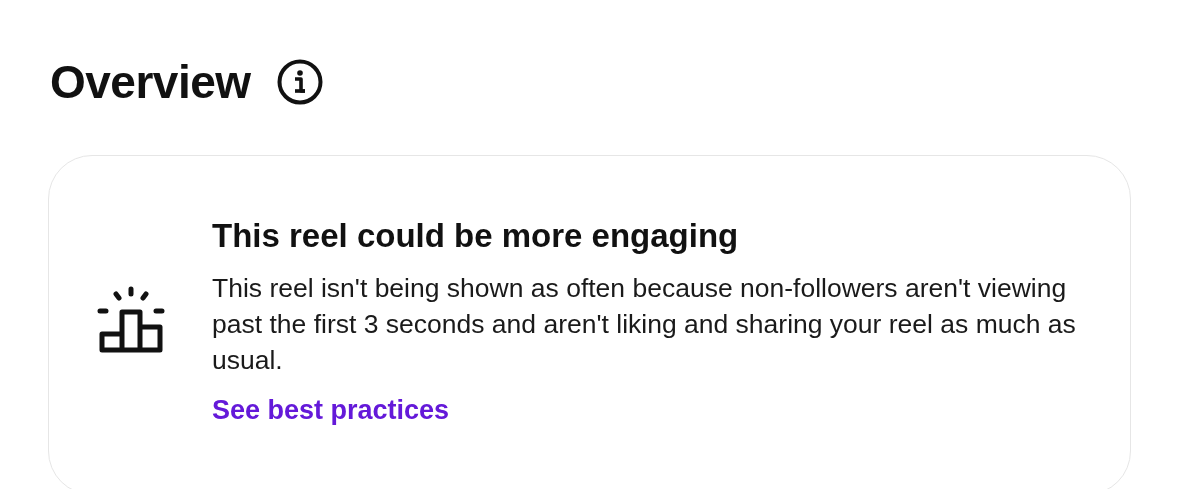 This screenshot has height=489, width=1179. Describe the element at coordinates (131, 320) in the screenshot. I see `podium-icon` at that location.